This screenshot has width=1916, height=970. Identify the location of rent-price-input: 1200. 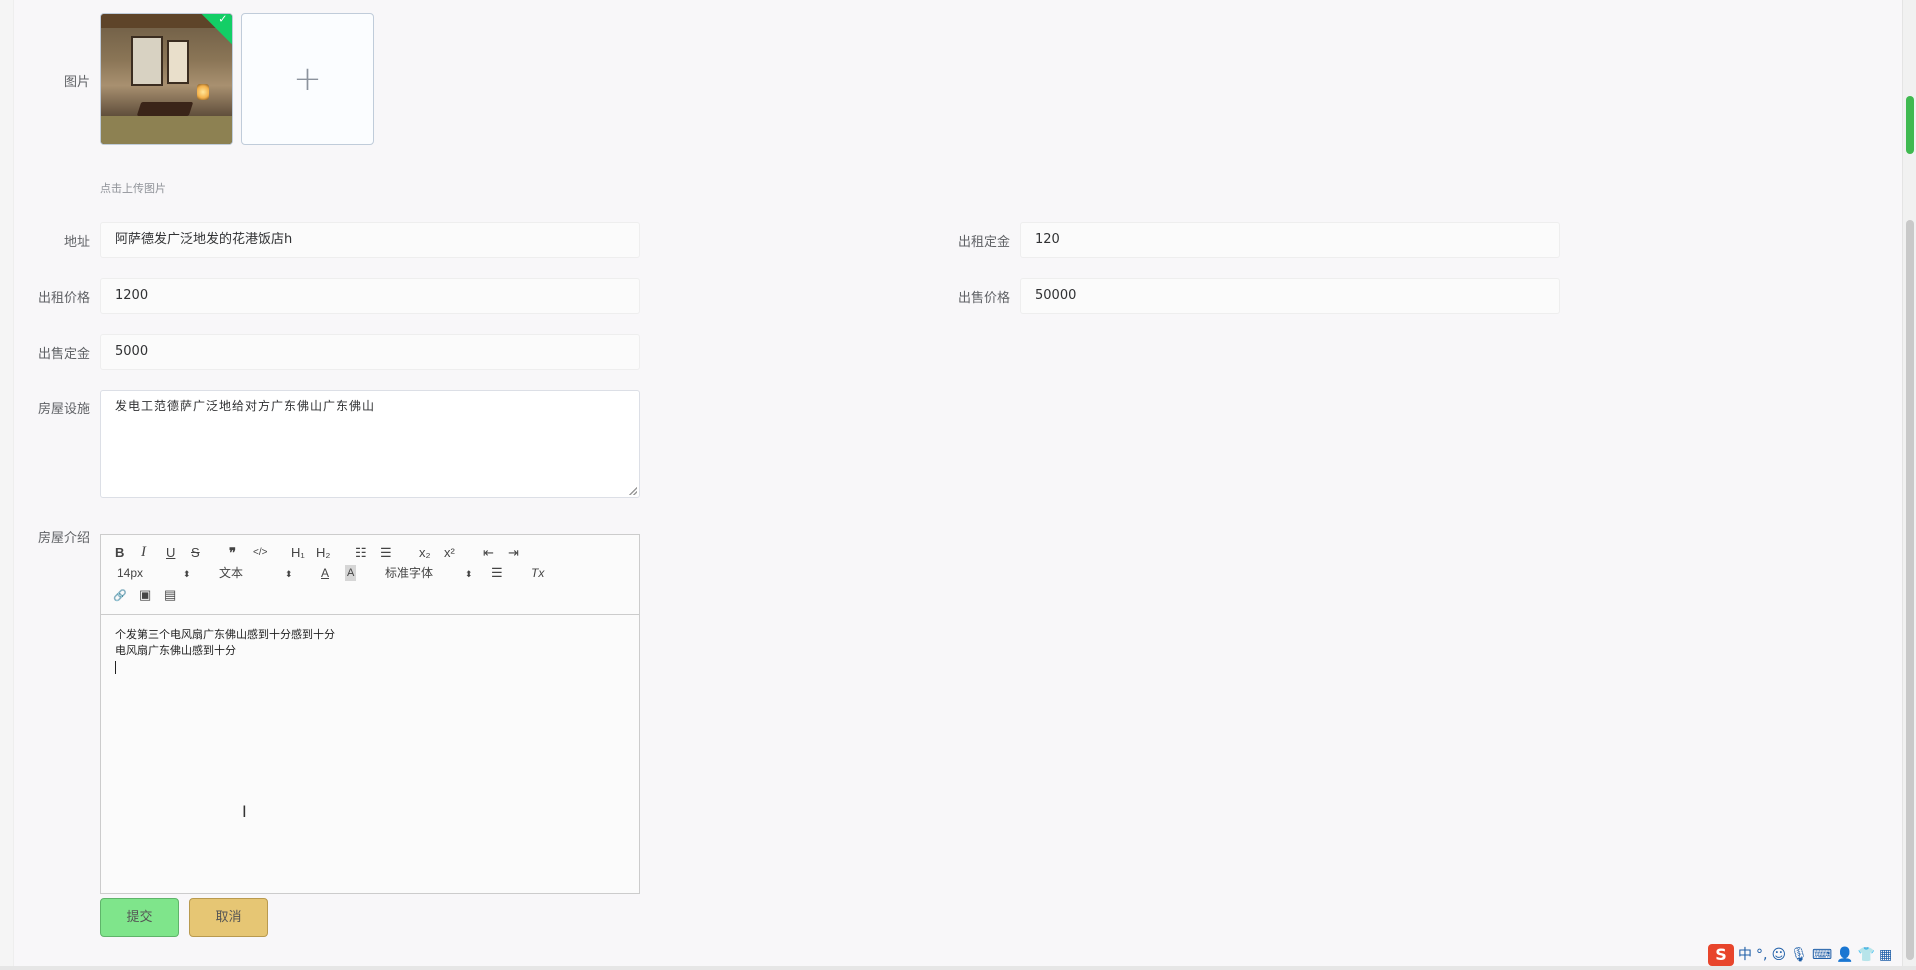
(370, 296).